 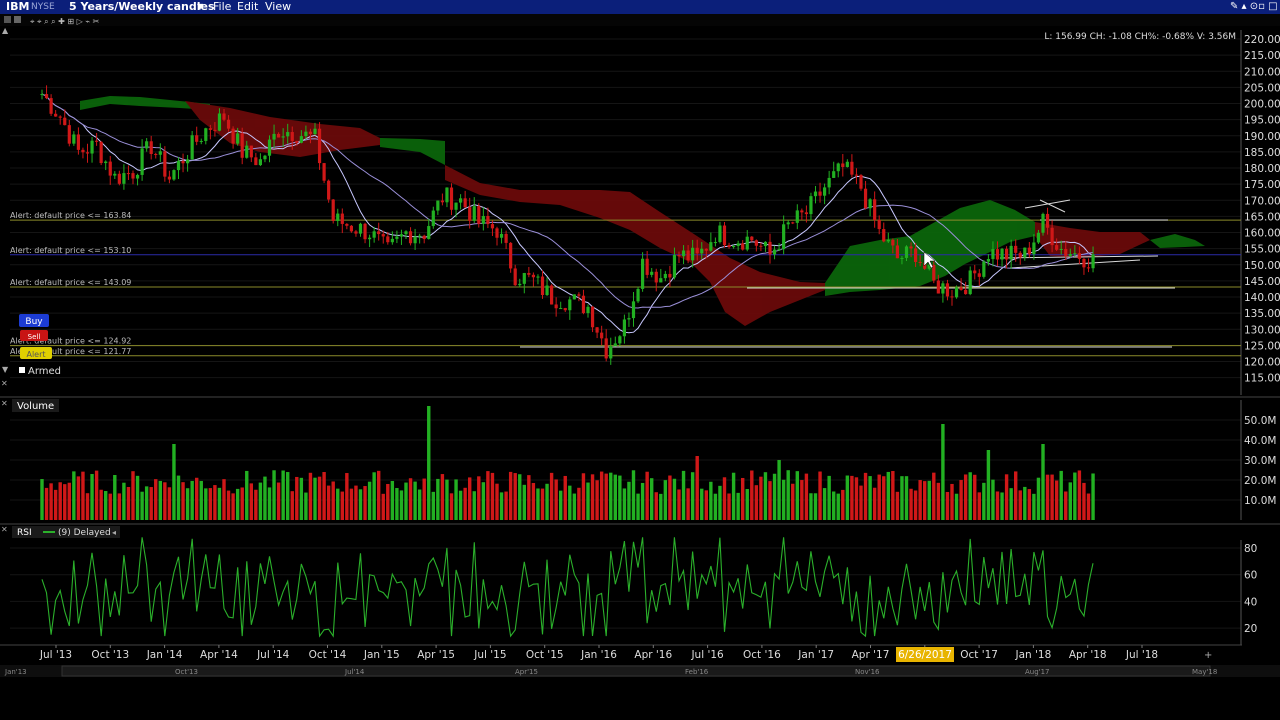 I want to click on toolbar-icons: ⌖ ⌖ ⌕ ⌕ ✚ ⊞ ▷ ⌁ ✂, so click(x=52, y=21).